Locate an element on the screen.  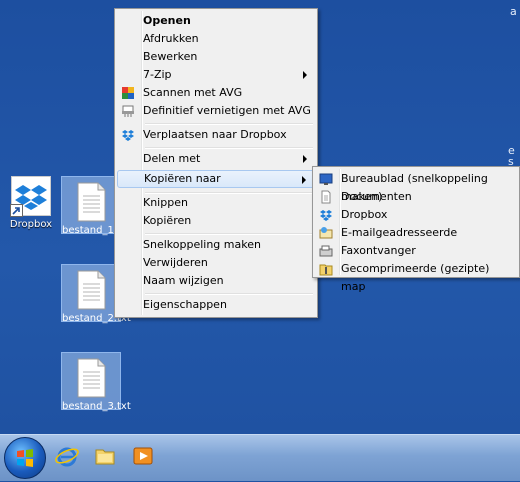
desktop-icon-bestand-1: bestand_1.txt is located at coordinates (96, 206).